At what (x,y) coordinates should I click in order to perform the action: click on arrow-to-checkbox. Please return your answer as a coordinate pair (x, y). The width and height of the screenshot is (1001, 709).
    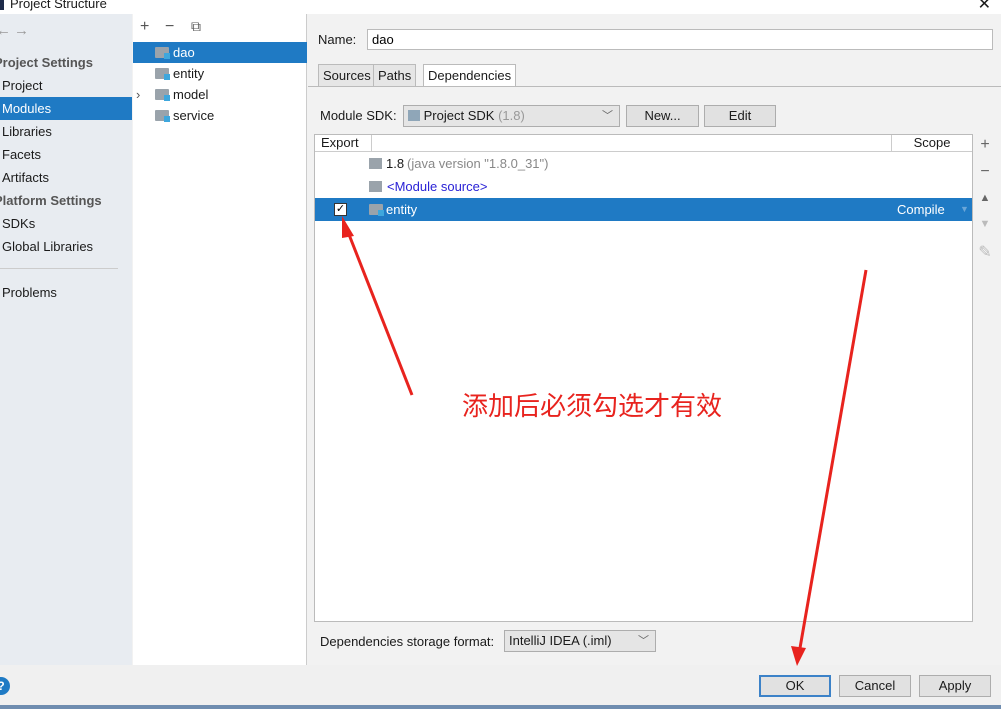
    Looking at the image, I should click on (378, 306).